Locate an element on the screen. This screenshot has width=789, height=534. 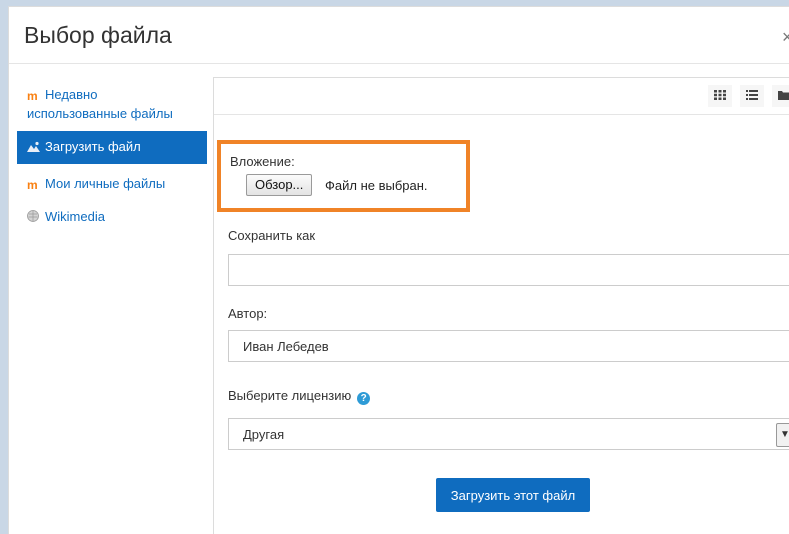
sidebar-item-label: Недавно использованные файлы is located at coordinates (100, 104).